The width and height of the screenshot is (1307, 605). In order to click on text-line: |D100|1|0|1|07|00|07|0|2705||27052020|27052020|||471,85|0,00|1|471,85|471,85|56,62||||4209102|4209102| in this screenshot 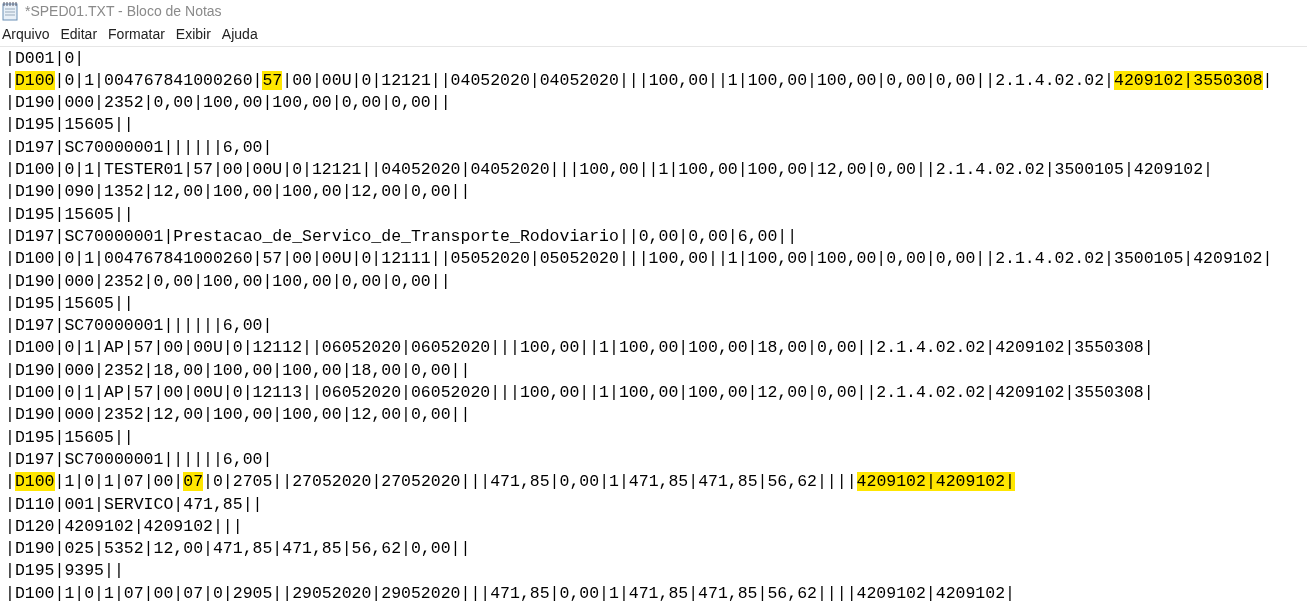, I will do `click(511, 482)`.